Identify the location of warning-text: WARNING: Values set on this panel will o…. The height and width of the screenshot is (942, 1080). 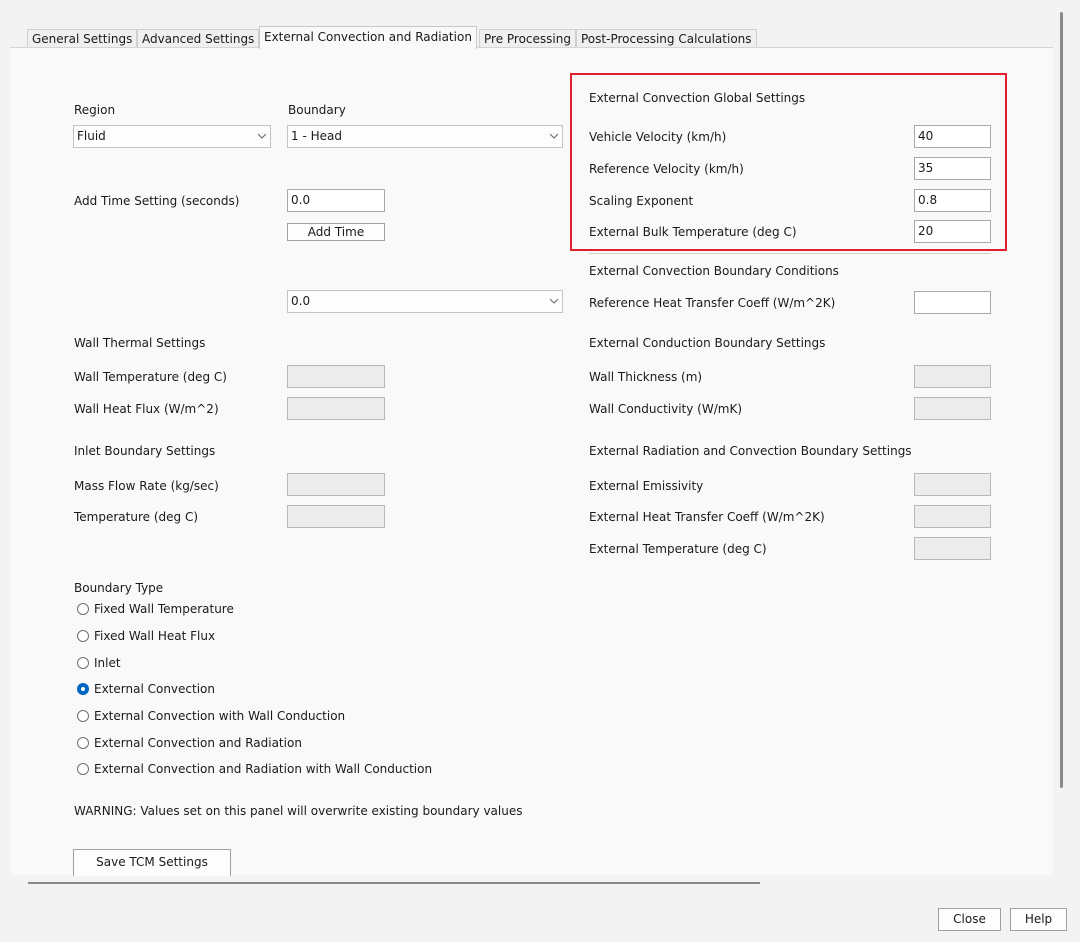
(298, 811).